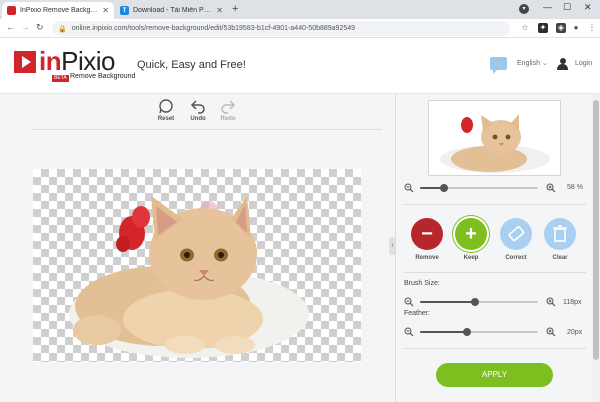  Describe the element at coordinates (235, 9) in the screenshot. I see `new-tab-icon: +` at that location.